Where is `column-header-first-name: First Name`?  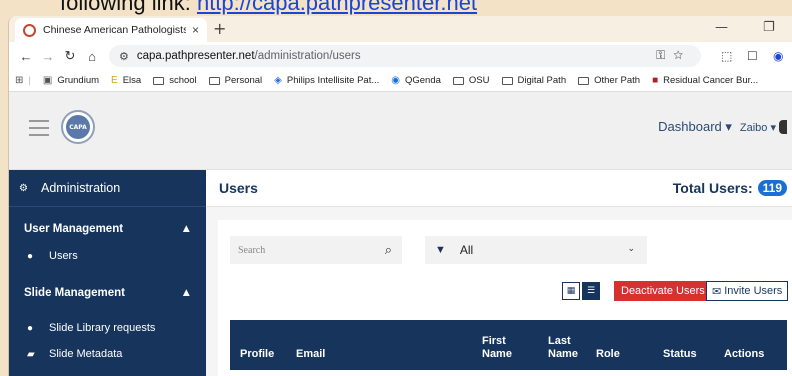
column-header-first-name: First Name is located at coordinates (499, 348).